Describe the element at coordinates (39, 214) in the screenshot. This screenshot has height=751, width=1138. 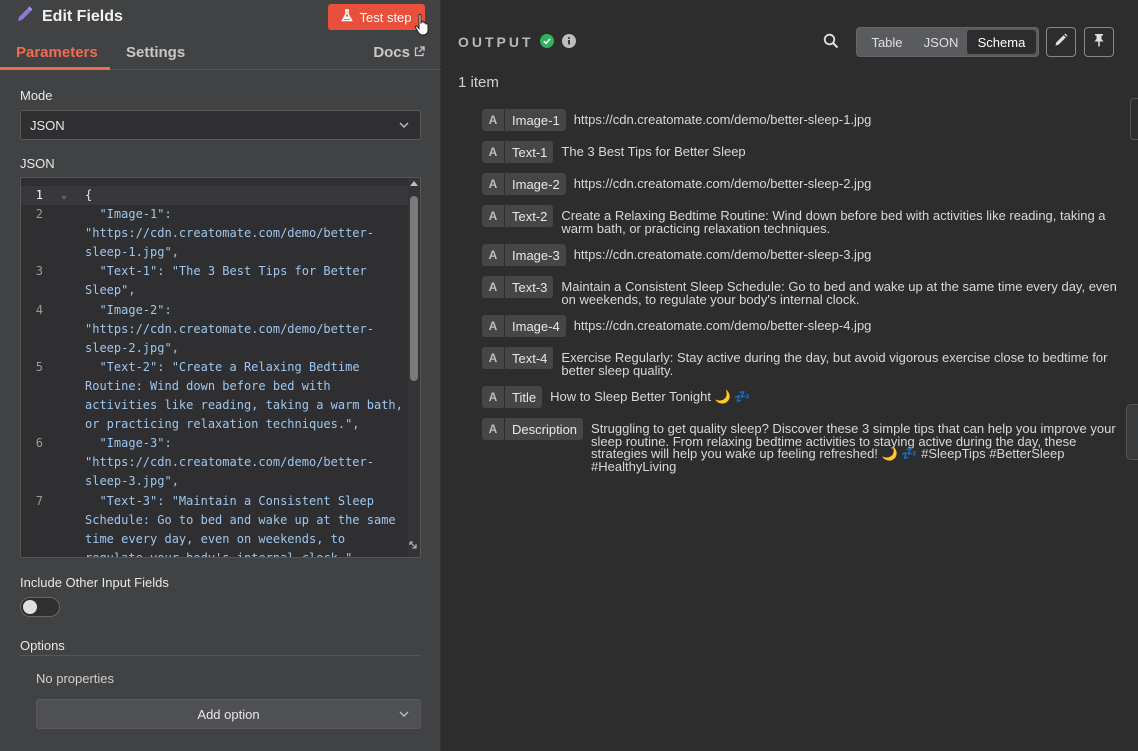
I see `line-number: 2` at that location.